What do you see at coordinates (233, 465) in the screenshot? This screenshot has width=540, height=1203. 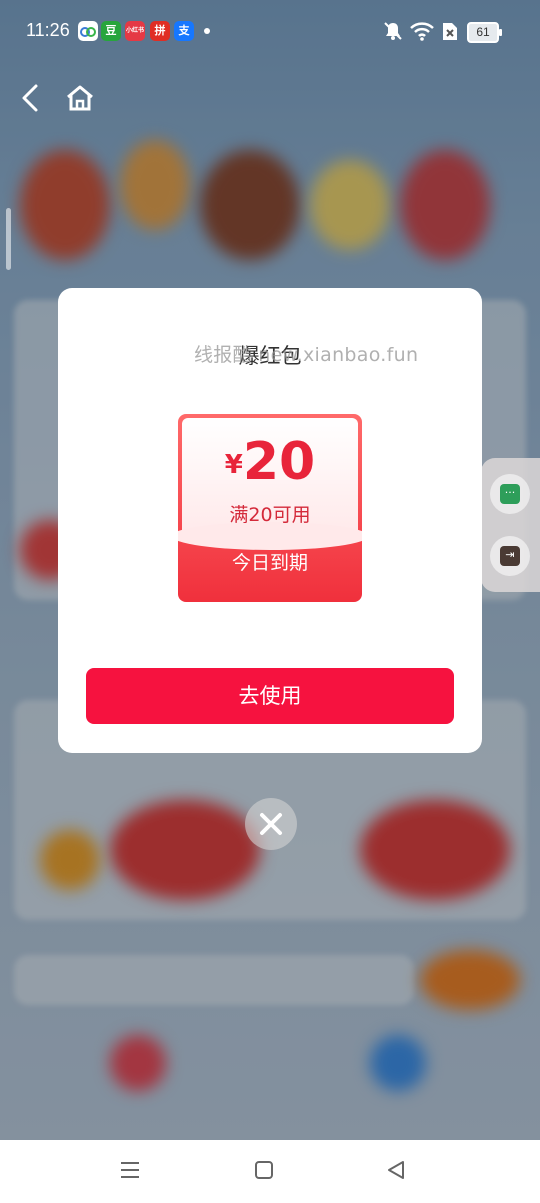 I see `coupon-currency: ¥` at bounding box center [233, 465].